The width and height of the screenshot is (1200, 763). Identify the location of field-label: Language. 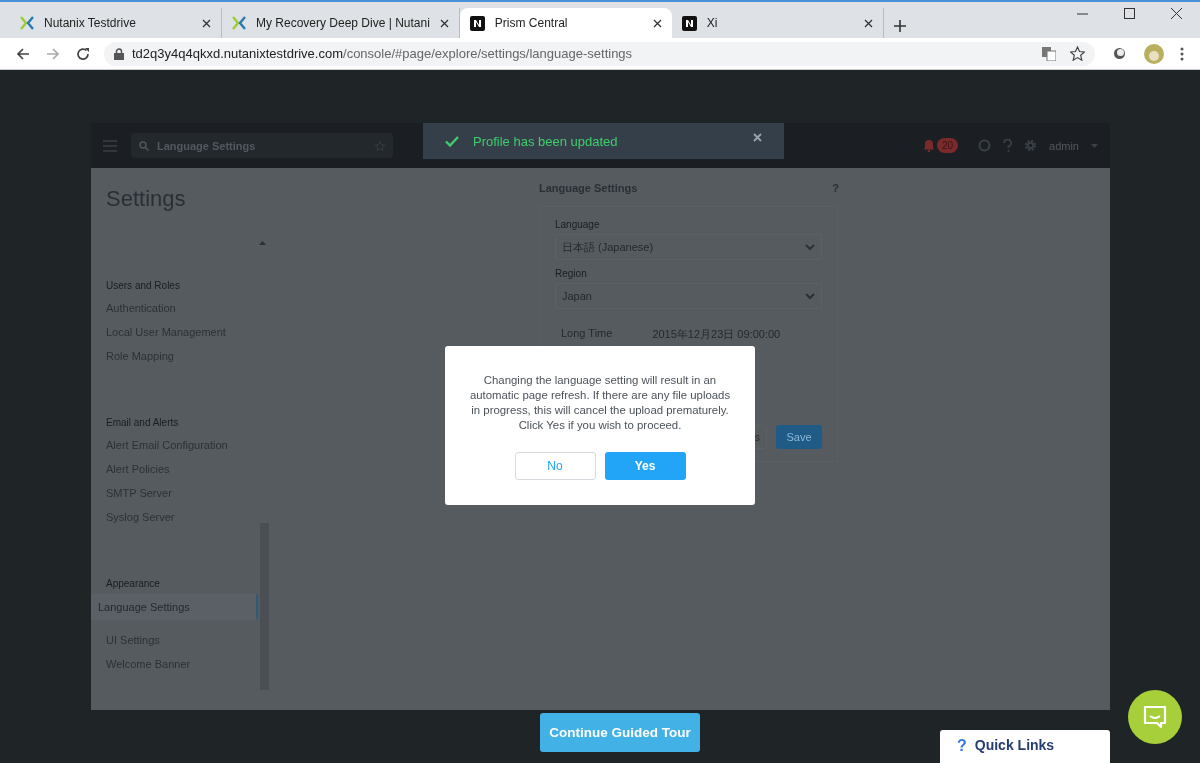
(578, 224).